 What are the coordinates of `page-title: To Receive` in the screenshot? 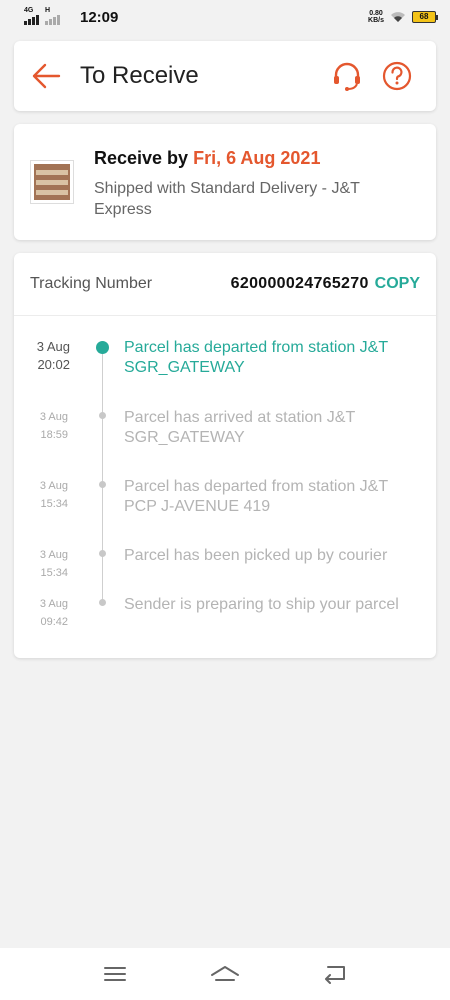 It's located at (139, 75).